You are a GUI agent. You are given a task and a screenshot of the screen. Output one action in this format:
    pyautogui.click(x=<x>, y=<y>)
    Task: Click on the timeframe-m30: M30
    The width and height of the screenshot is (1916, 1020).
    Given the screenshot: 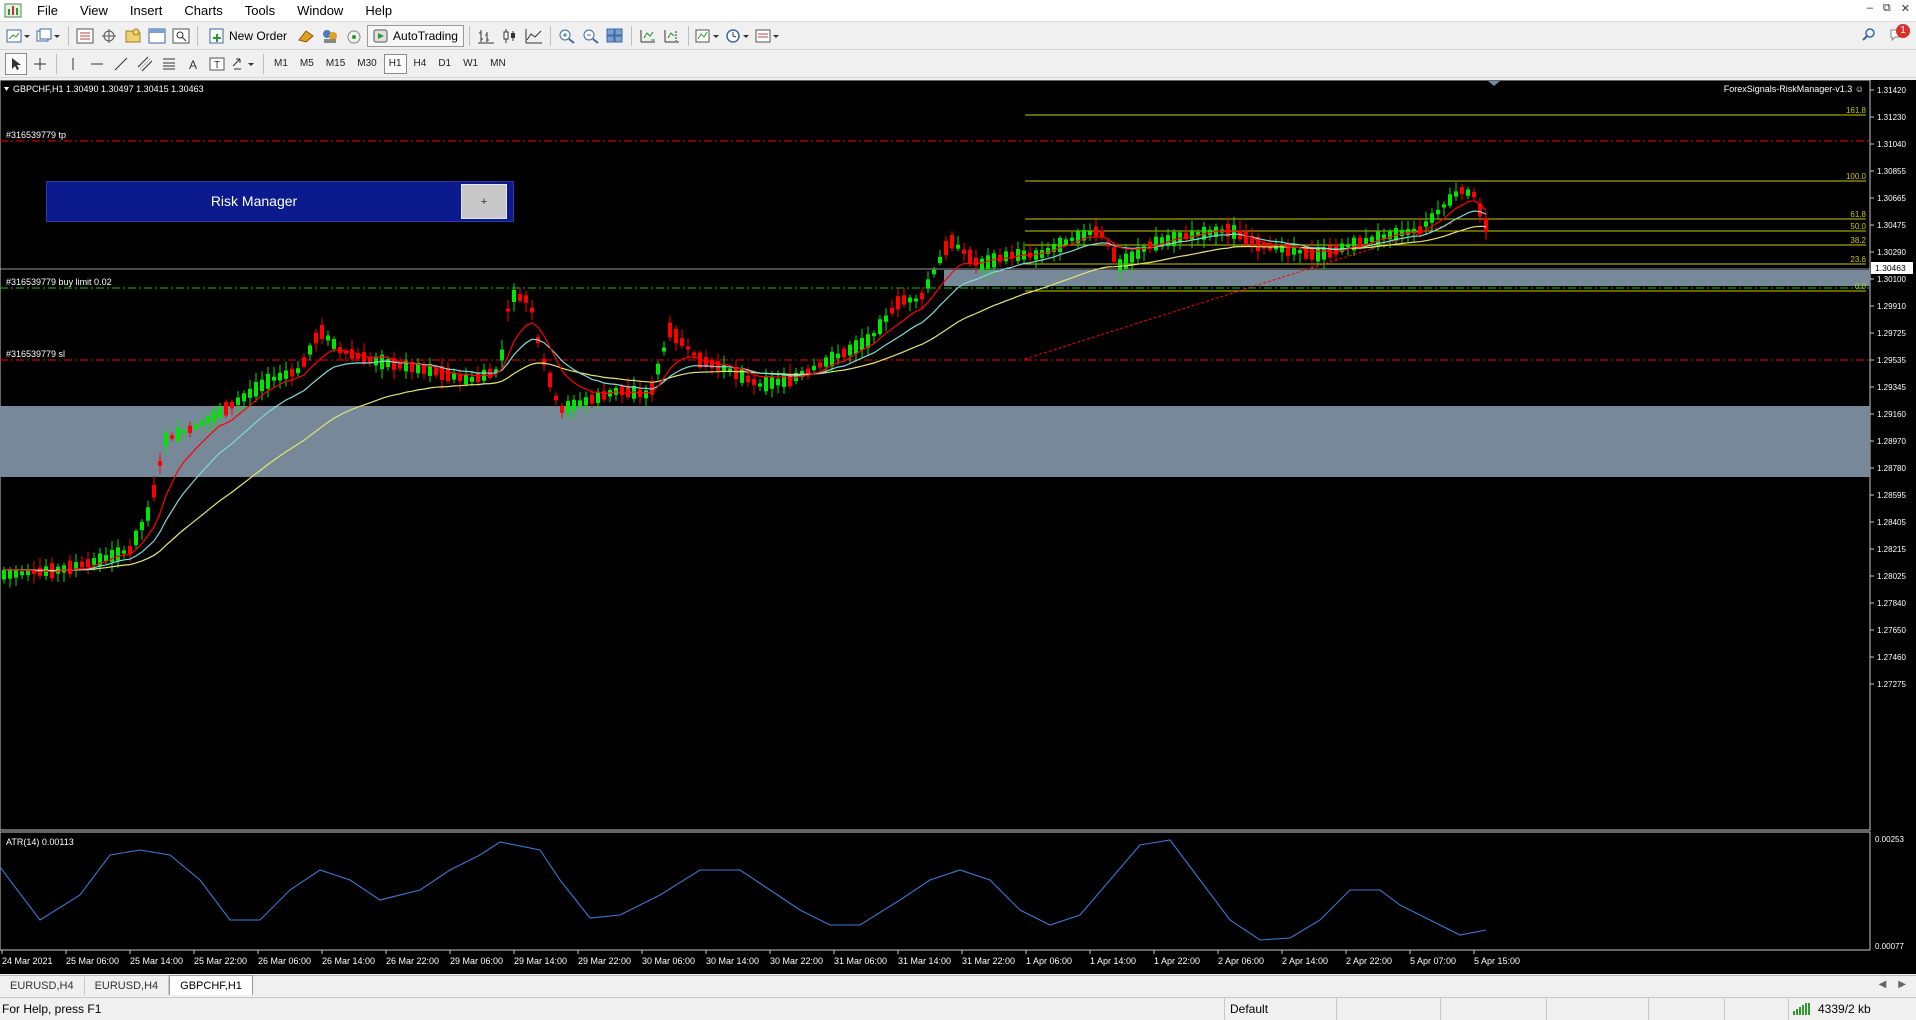 What is the action you would take?
    pyautogui.click(x=366, y=64)
    